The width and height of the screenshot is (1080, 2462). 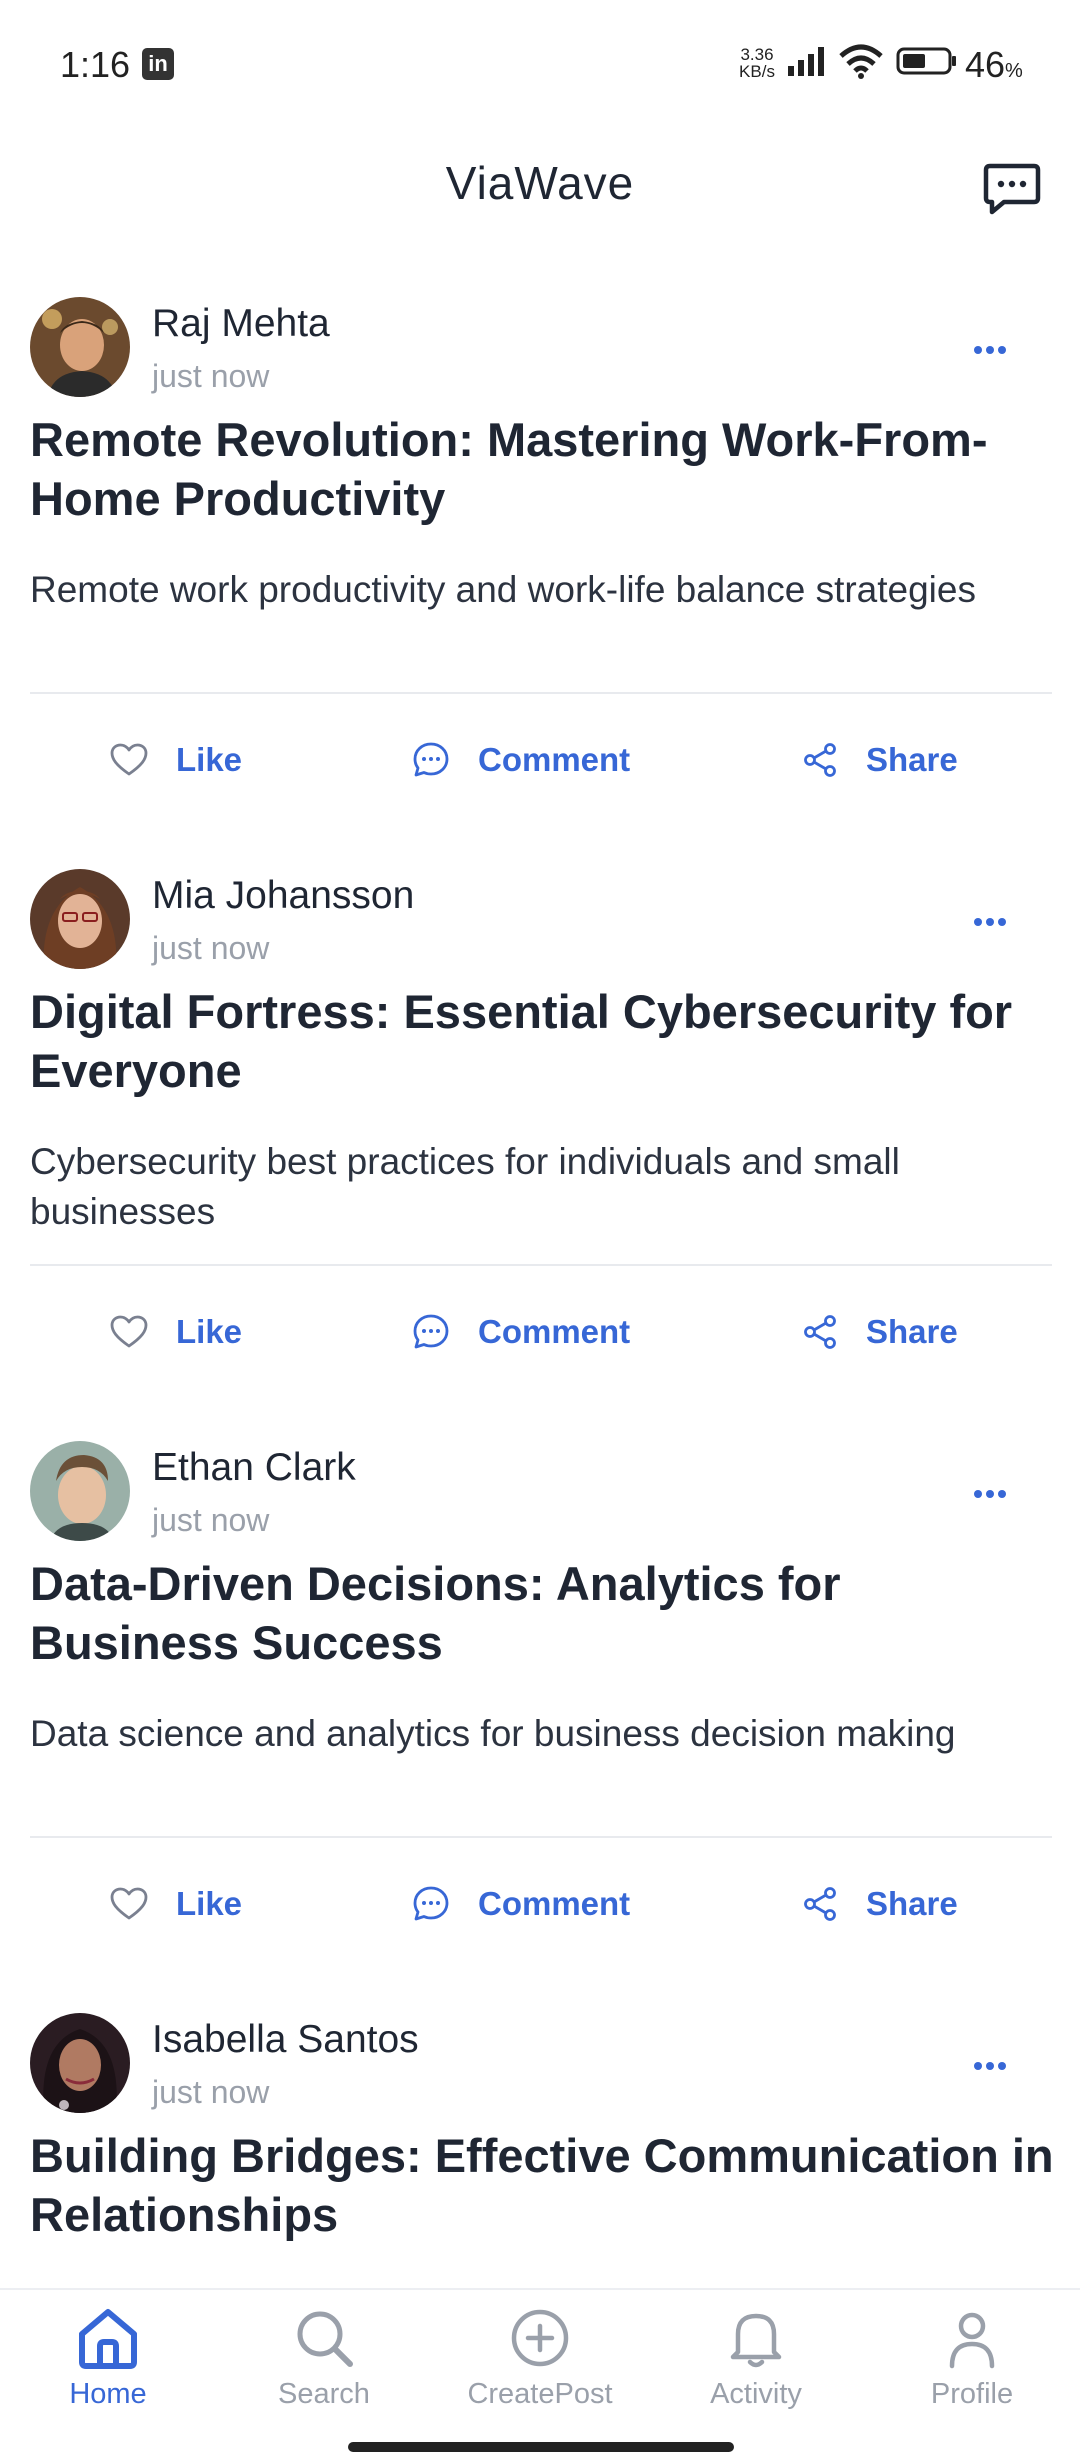 What do you see at coordinates (285, 2040) in the screenshot?
I see `post-author: Isabella Santos` at bounding box center [285, 2040].